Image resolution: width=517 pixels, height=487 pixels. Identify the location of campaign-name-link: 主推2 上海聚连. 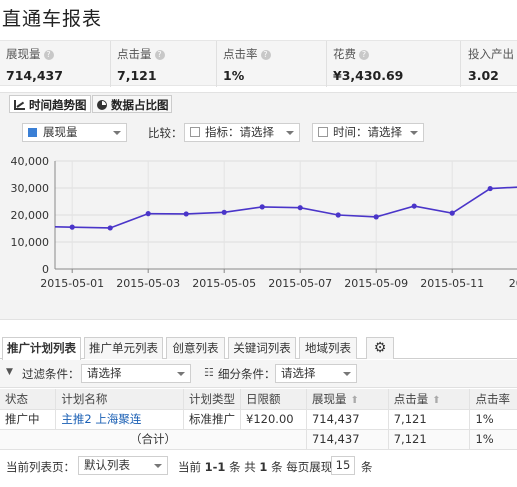
(120, 419).